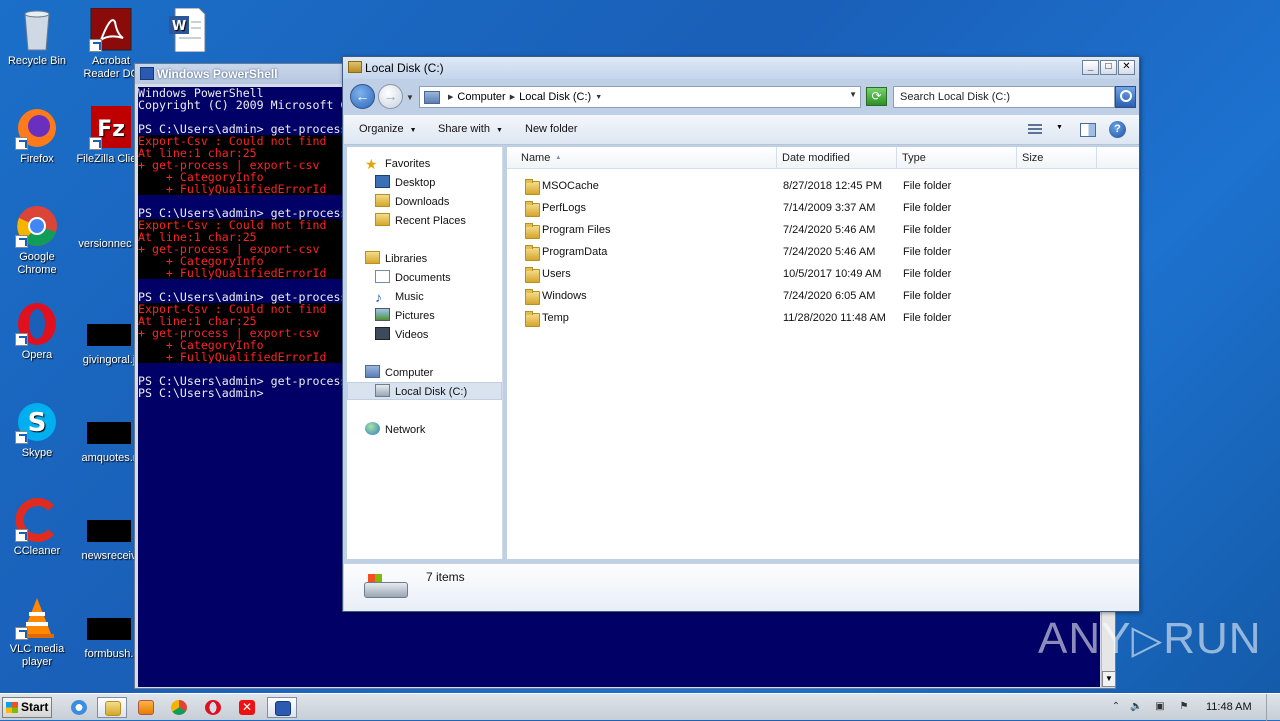 The image size is (1280, 721). Describe the element at coordinates (470, 129) in the screenshot. I see `share-with-menu: Share with ▼` at that location.